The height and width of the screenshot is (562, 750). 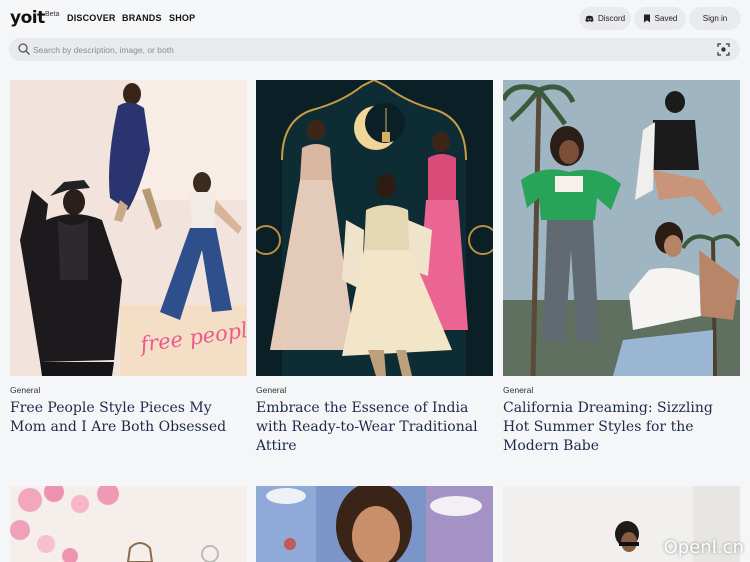 I want to click on nav-shop: SHOP, so click(x=182, y=18).